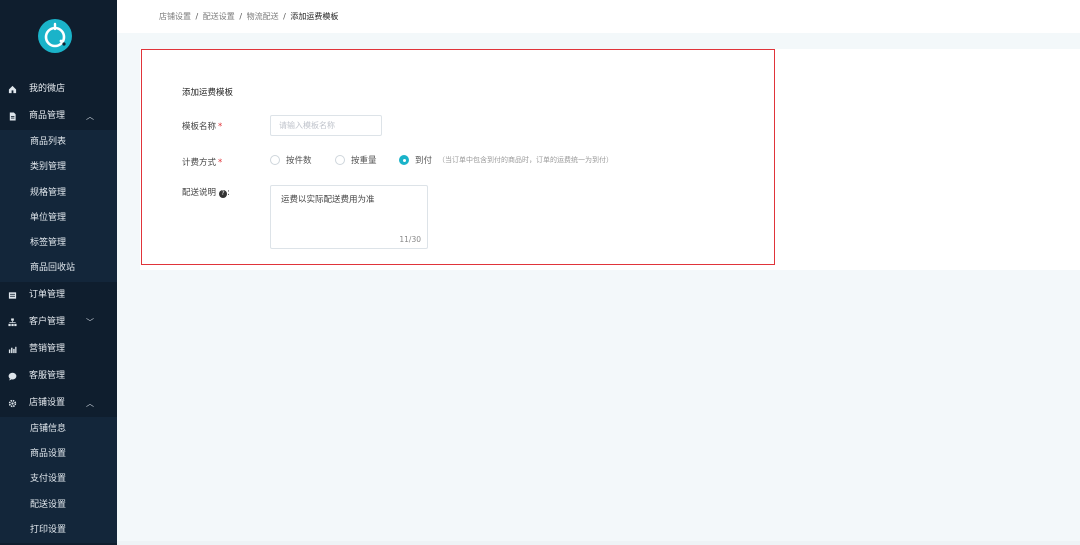  What do you see at coordinates (12, 322) in the screenshot?
I see `org-chart-icon` at bounding box center [12, 322].